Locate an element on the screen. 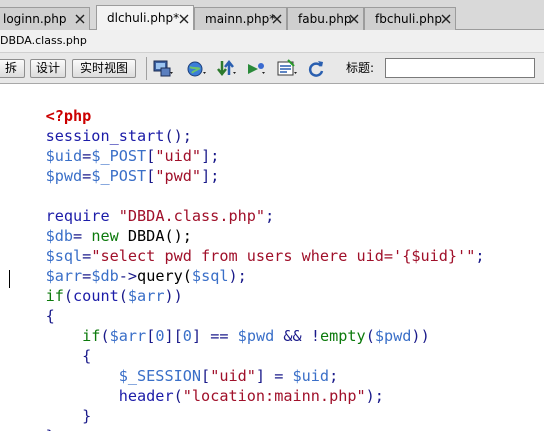 This screenshot has height=431, width=544. tab-label: dlchuli.php* is located at coordinates (143, 18).